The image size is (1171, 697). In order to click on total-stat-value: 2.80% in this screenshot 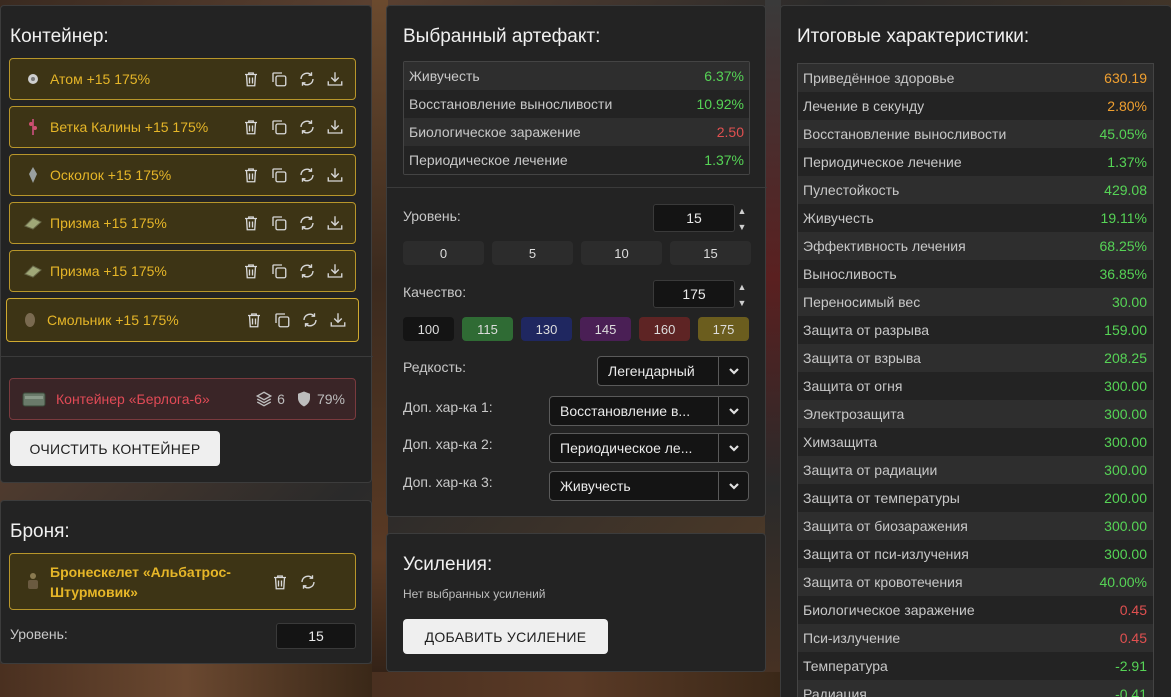, I will do `click(1127, 106)`.